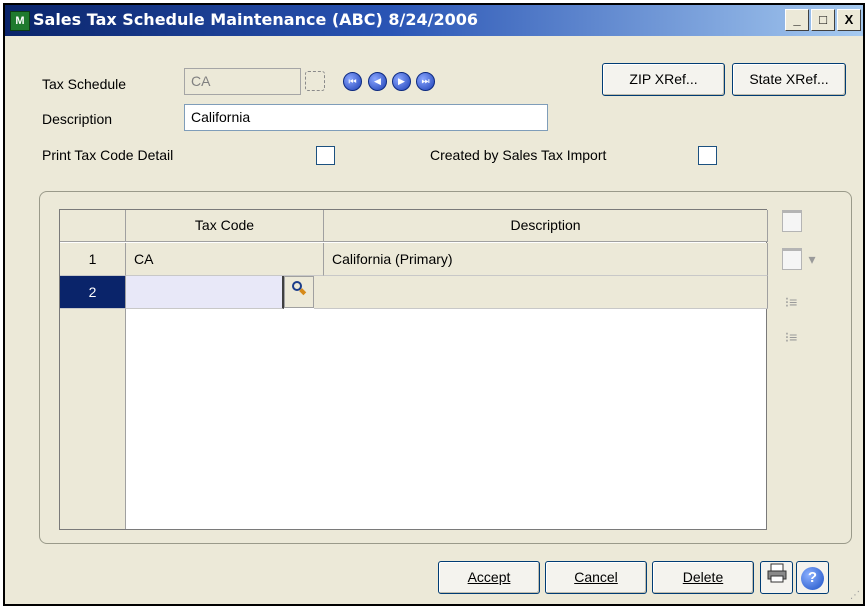 The width and height of the screenshot is (868, 609). Describe the element at coordinates (855, 595) in the screenshot. I see `resize-grip-icon: ⋰` at that location.